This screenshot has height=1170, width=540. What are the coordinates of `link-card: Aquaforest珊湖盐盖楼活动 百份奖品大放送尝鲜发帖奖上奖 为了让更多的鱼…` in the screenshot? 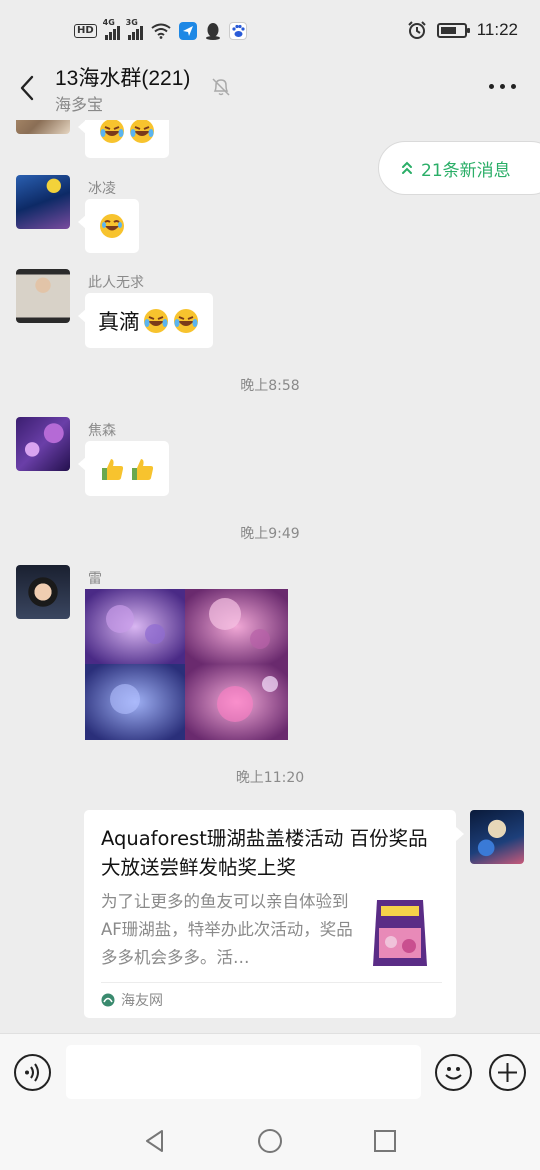 It's located at (274, 914).